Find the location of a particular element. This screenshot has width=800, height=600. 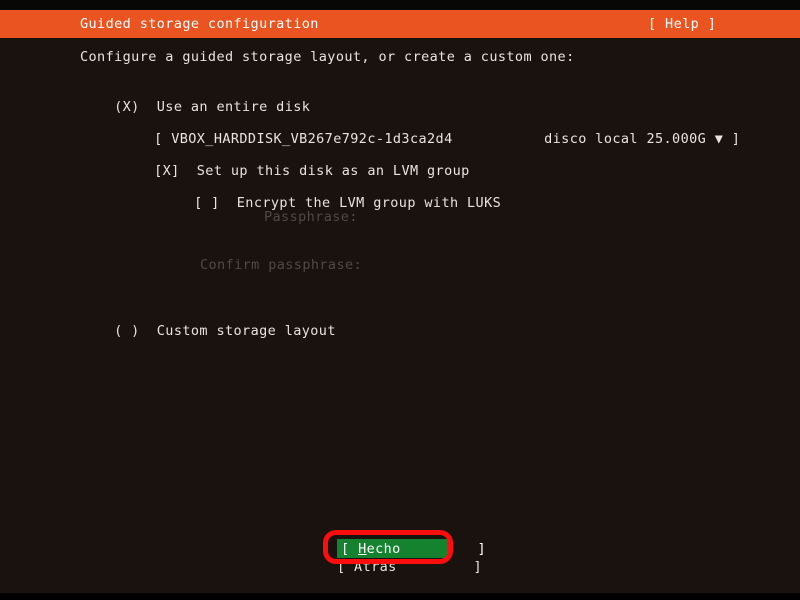

passphrase-label: Passphrase: is located at coordinates (311, 217).